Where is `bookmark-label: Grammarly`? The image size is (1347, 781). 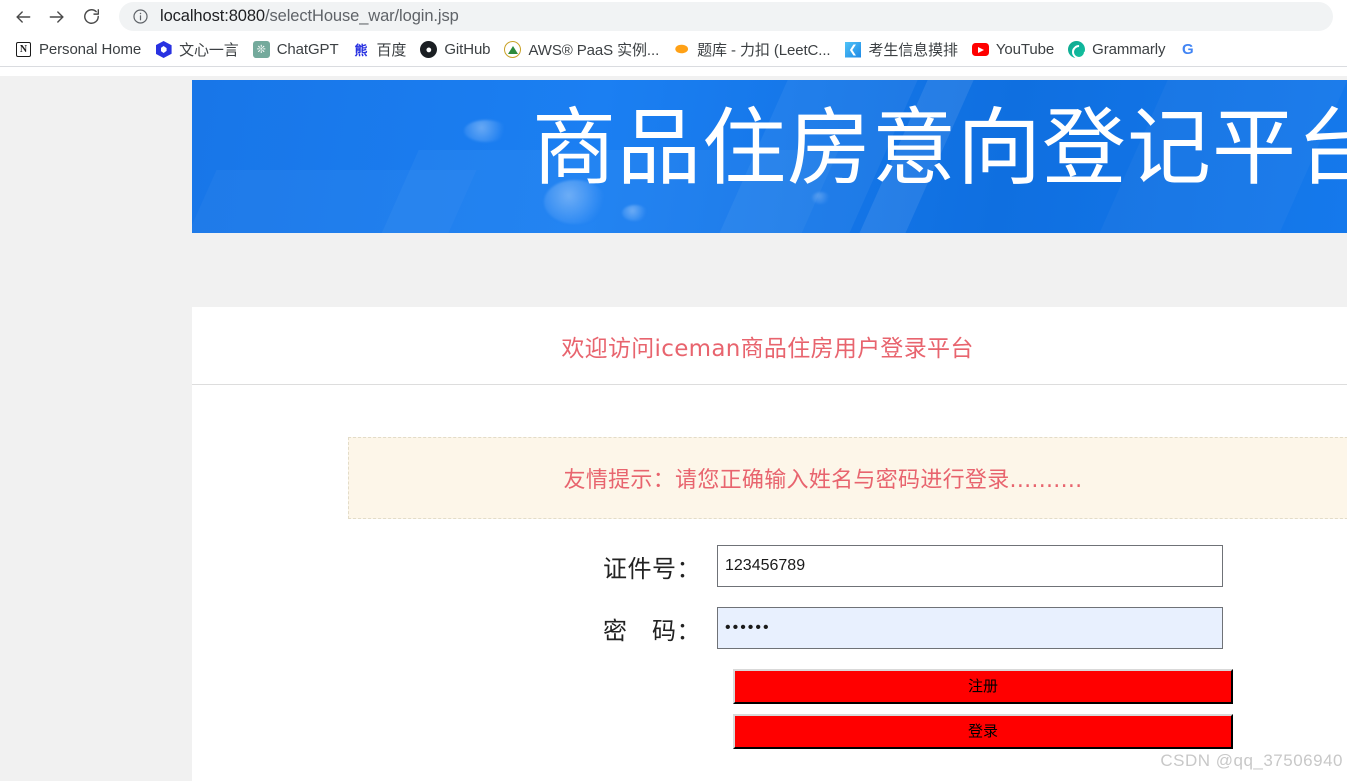 bookmark-label: Grammarly is located at coordinates (1129, 49).